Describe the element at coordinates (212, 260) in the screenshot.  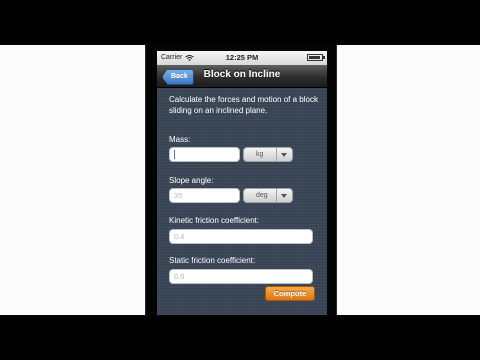
I see `static-friction-label: Static friction coefficient:` at that location.